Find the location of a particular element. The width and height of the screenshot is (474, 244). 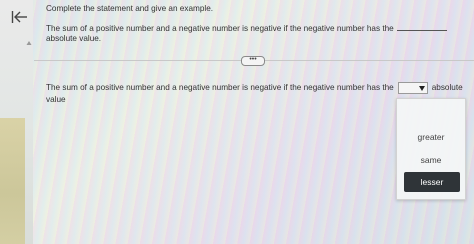

expand-button: ••• is located at coordinates (253, 61).